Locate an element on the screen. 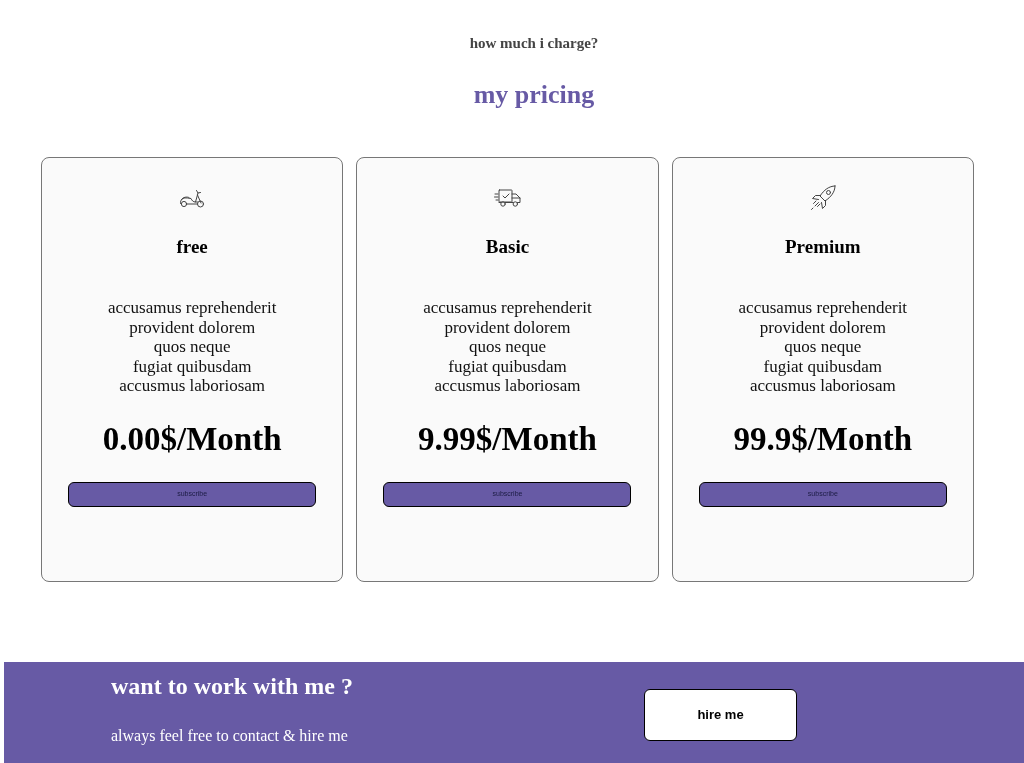 Image resolution: width=1024 pixels, height=763 pixels. section-eyebrow: how much i charge? is located at coordinates (534, 43).